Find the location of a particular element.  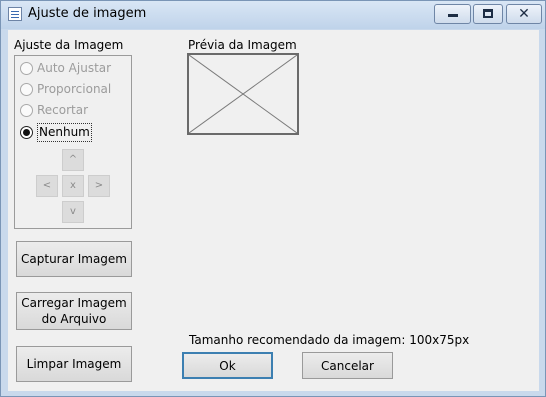

capture-image-button: Capturar Imagem is located at coordinates (74, 259).